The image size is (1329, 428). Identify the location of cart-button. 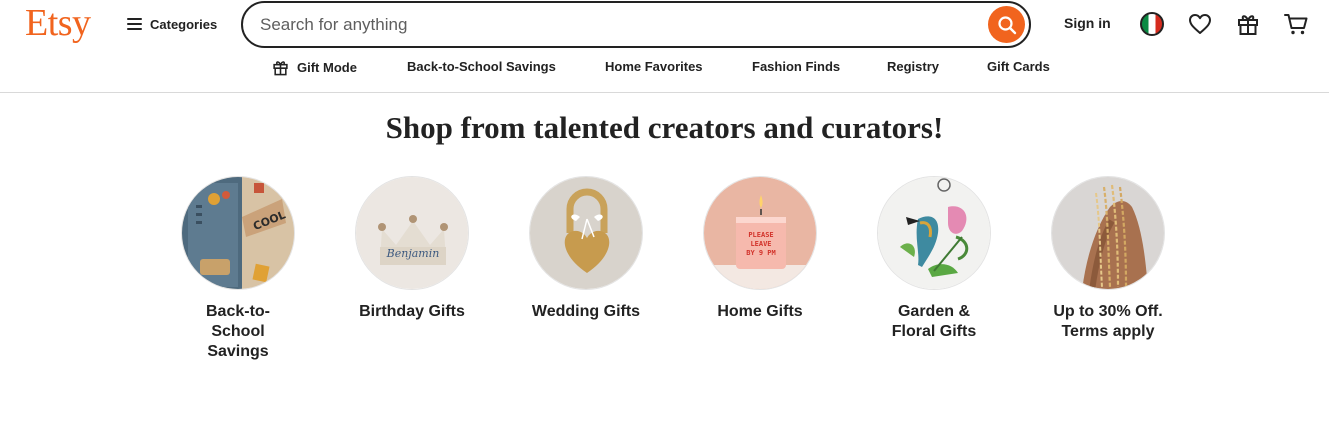
(1296, 24).